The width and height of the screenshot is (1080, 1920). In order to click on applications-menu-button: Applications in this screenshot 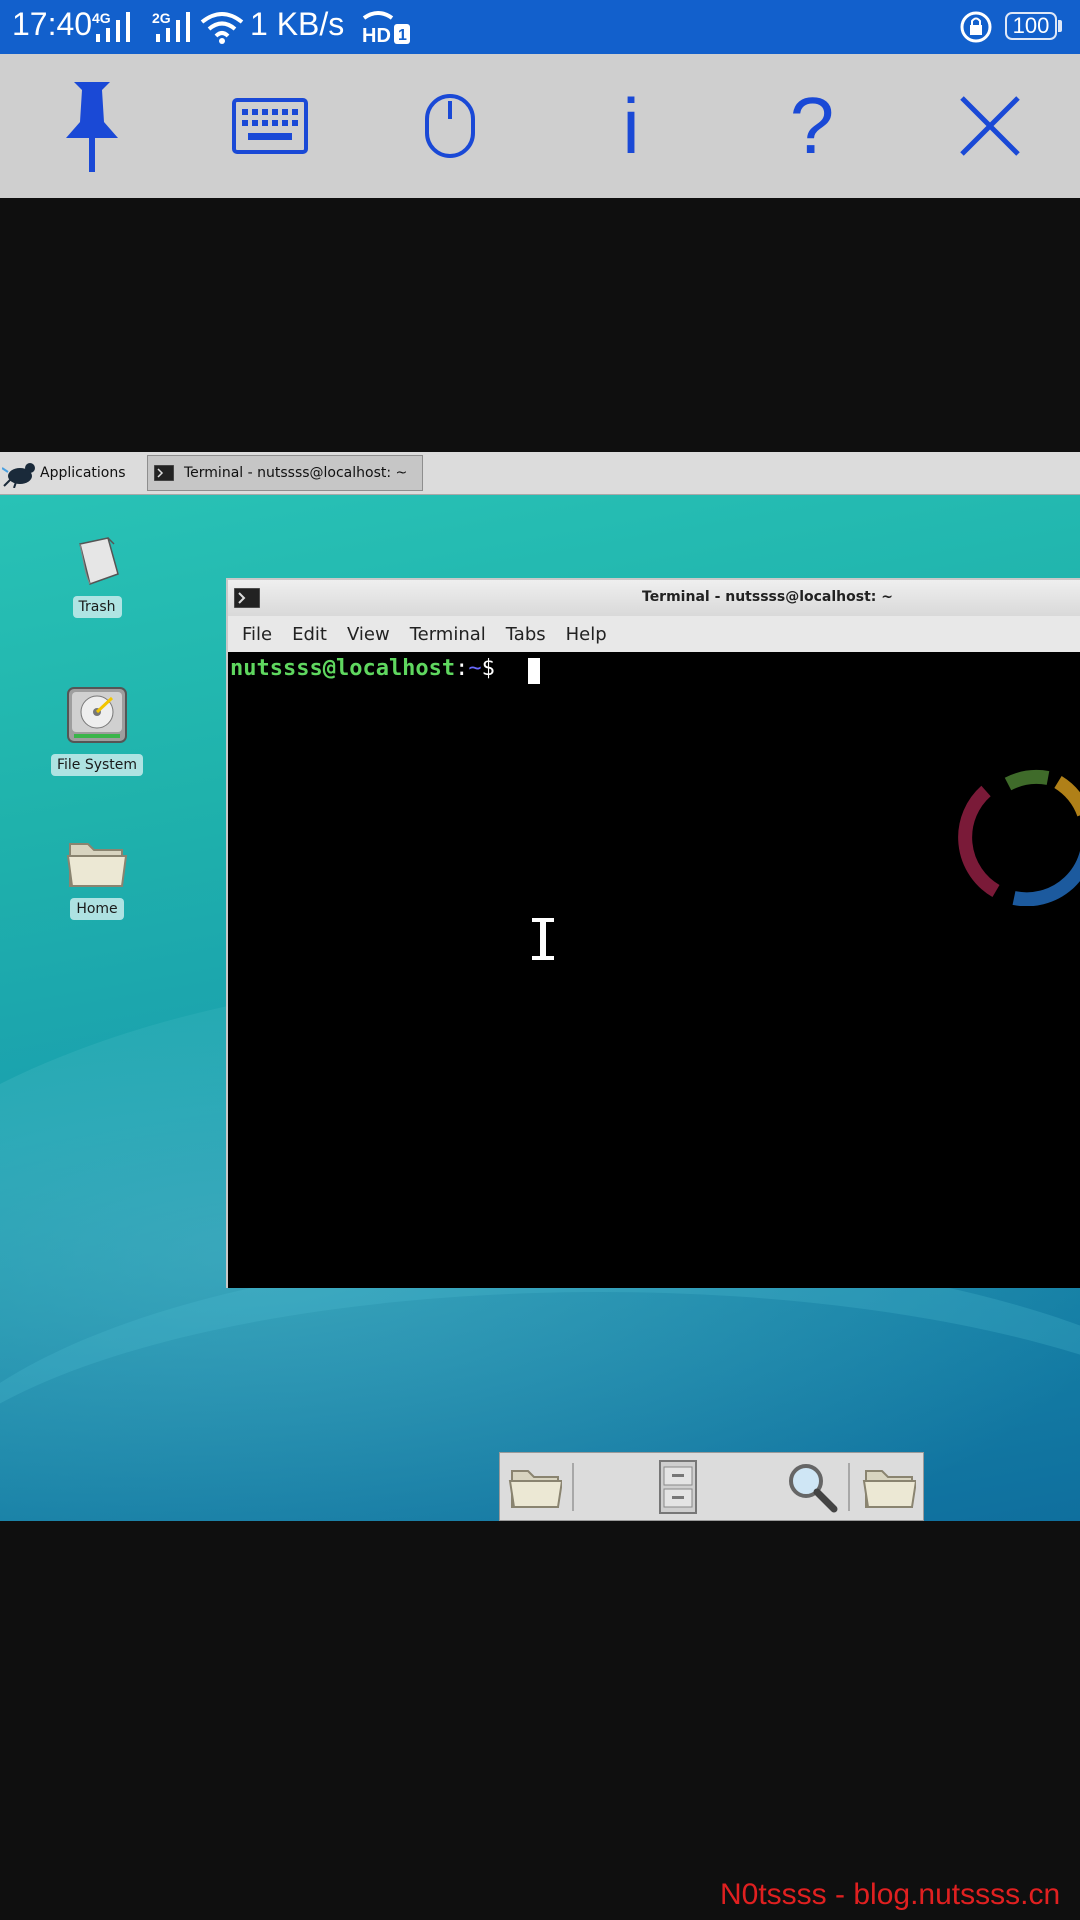, I will do `click(72, 473)`.